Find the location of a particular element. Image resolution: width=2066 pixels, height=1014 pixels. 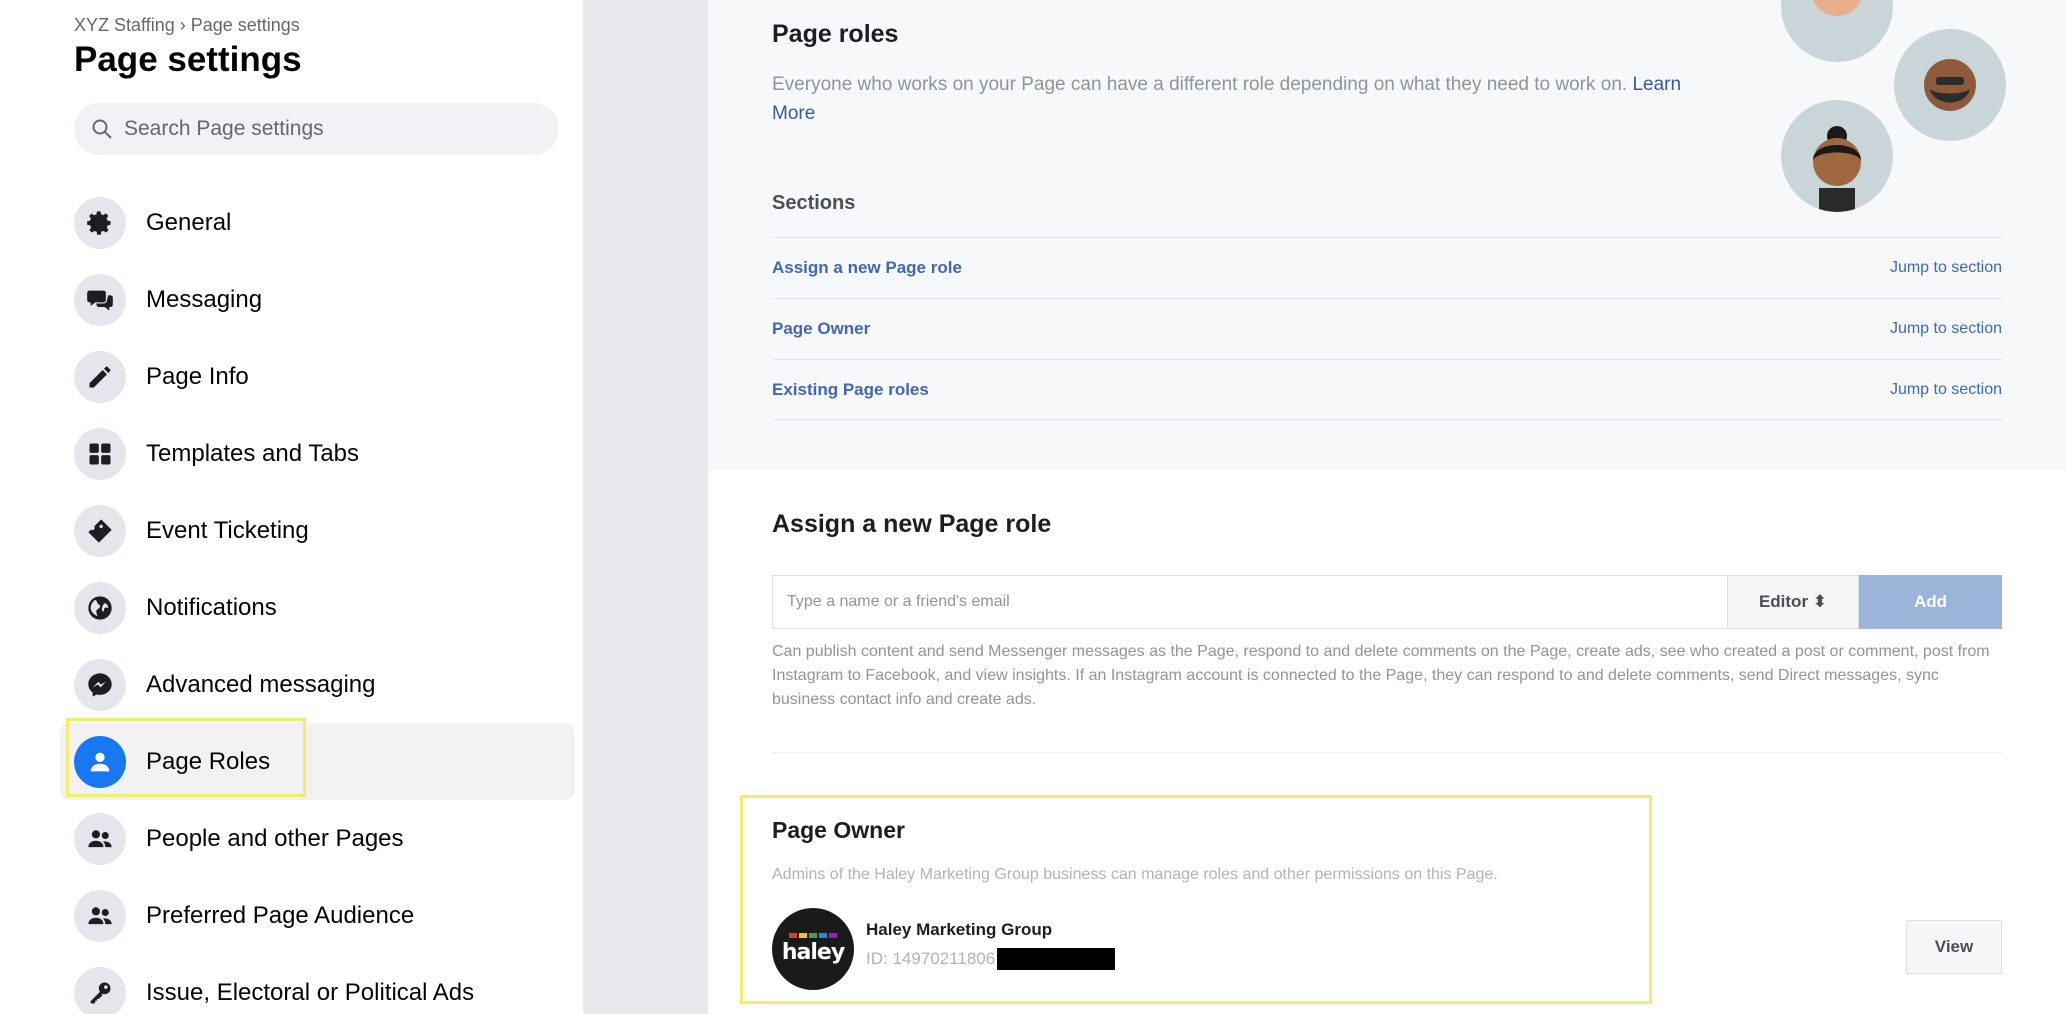

sections-label: Sections is located at coordinates (814, 203).